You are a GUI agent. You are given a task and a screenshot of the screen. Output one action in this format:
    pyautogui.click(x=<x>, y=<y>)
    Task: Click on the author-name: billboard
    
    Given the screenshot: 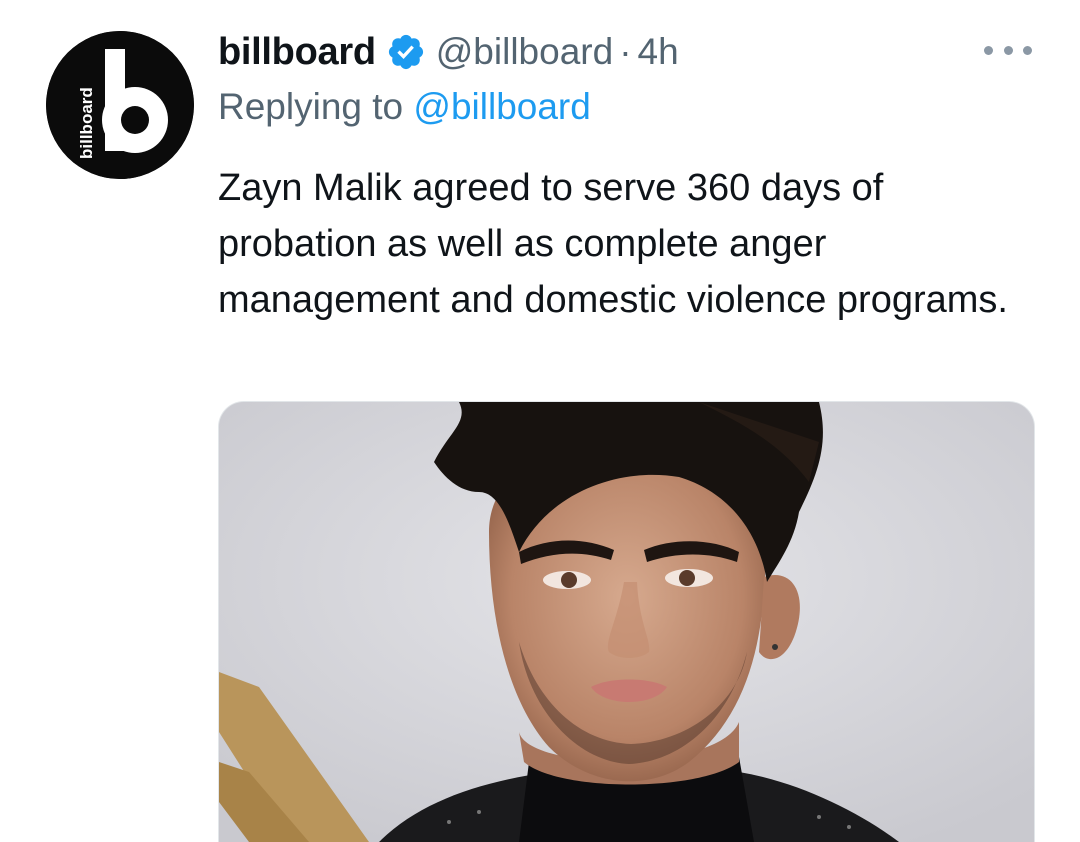 What is the action you would take?
    pyautogui.click(x=297, y=52)
    